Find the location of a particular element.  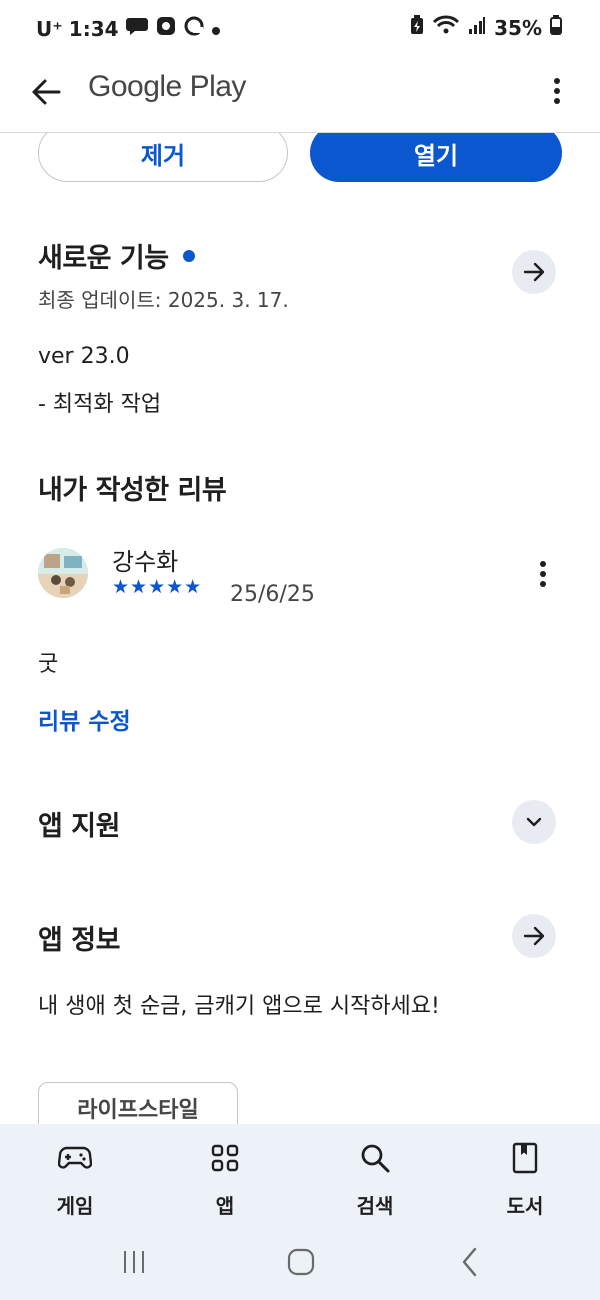

home-button is located at coordinates (301, 1264).